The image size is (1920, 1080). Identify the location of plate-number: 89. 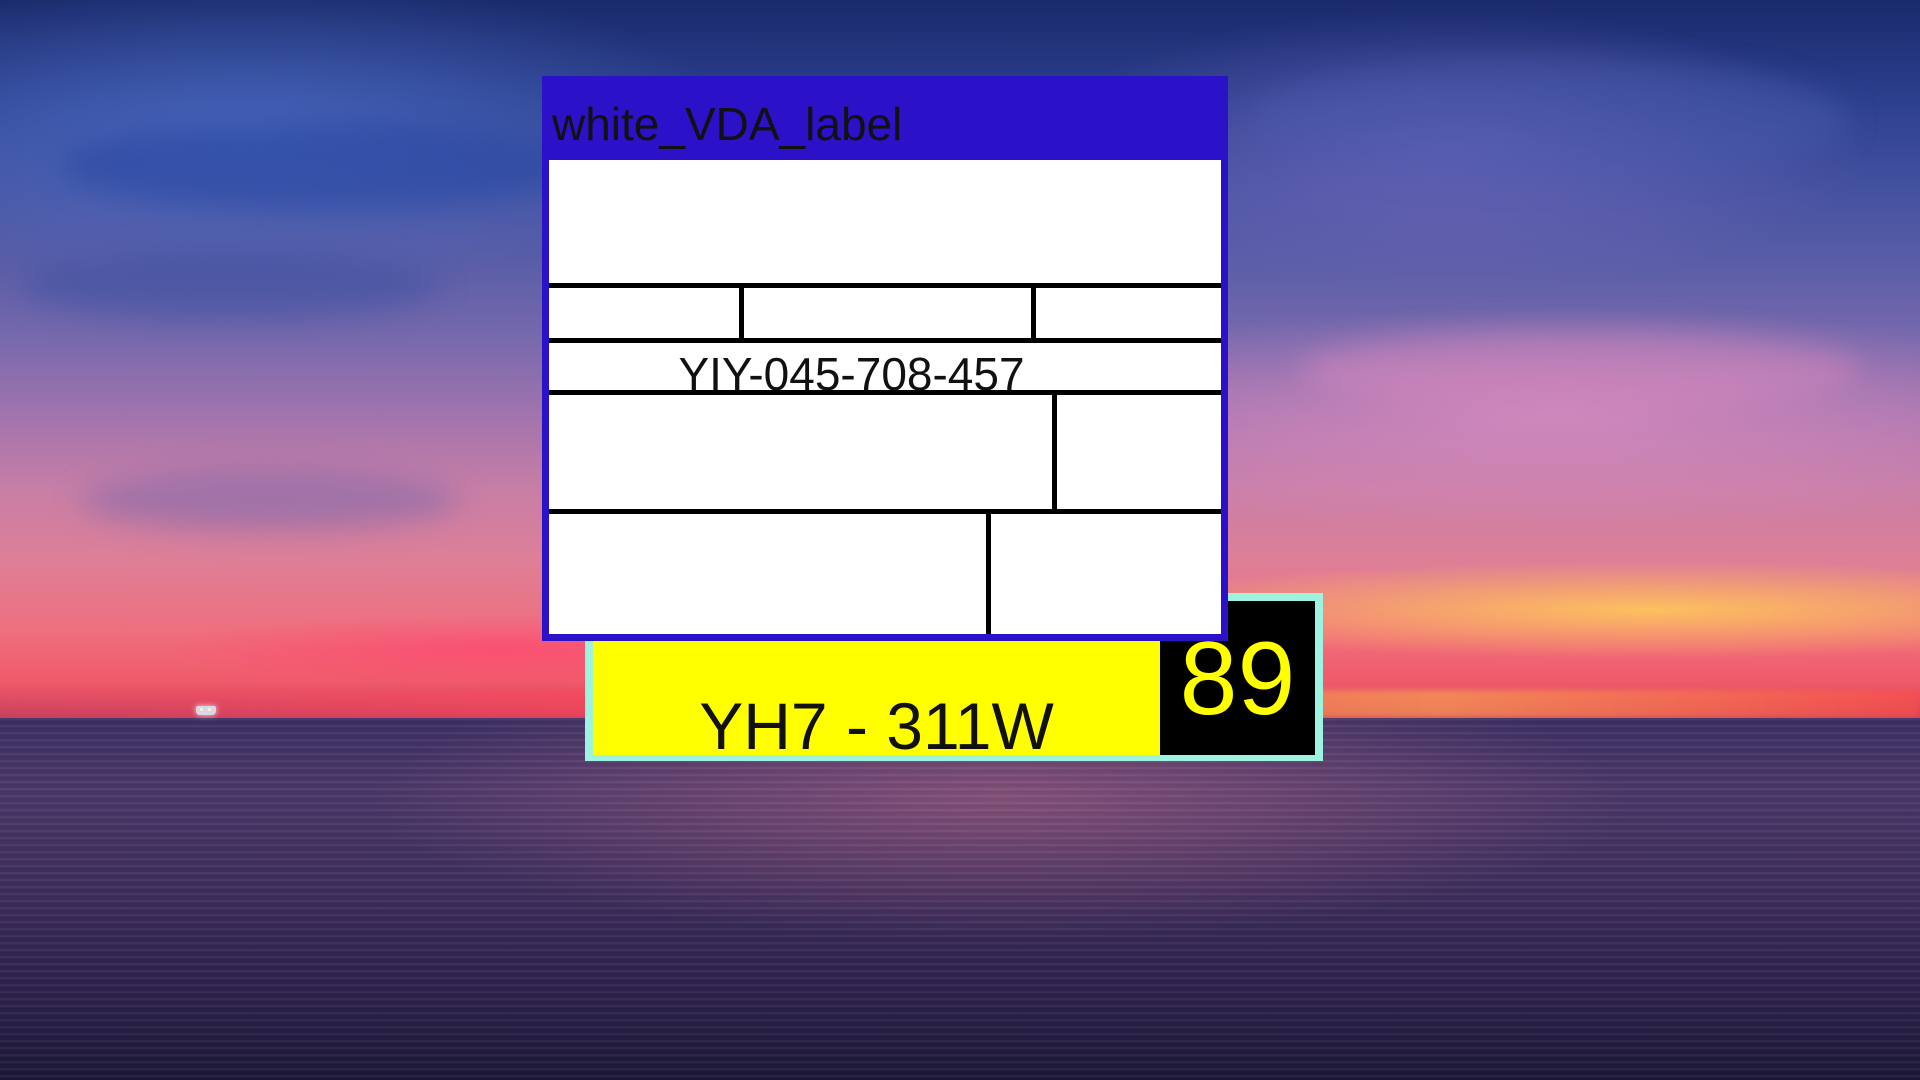
(1237, 679).